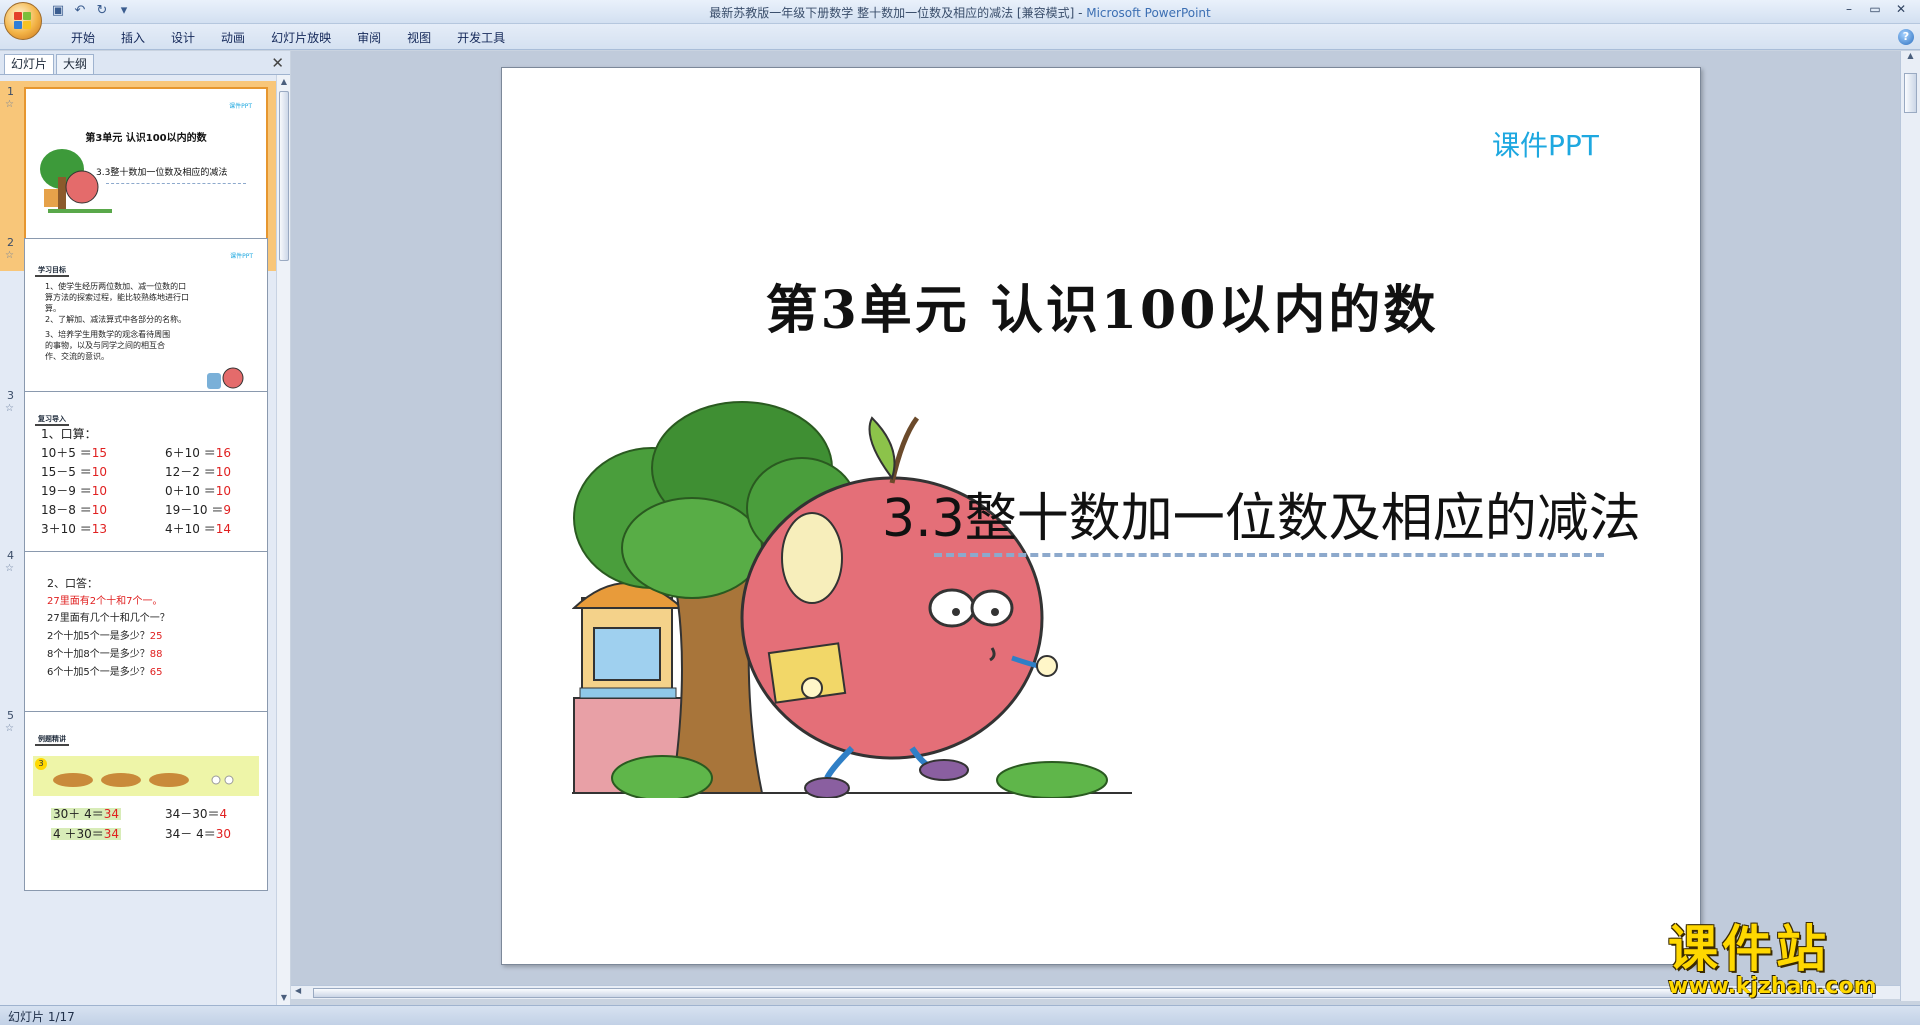 The height and width of the screenshot is (1025, 1920). I want to click on illustration-band: 3, so click(146, 776).